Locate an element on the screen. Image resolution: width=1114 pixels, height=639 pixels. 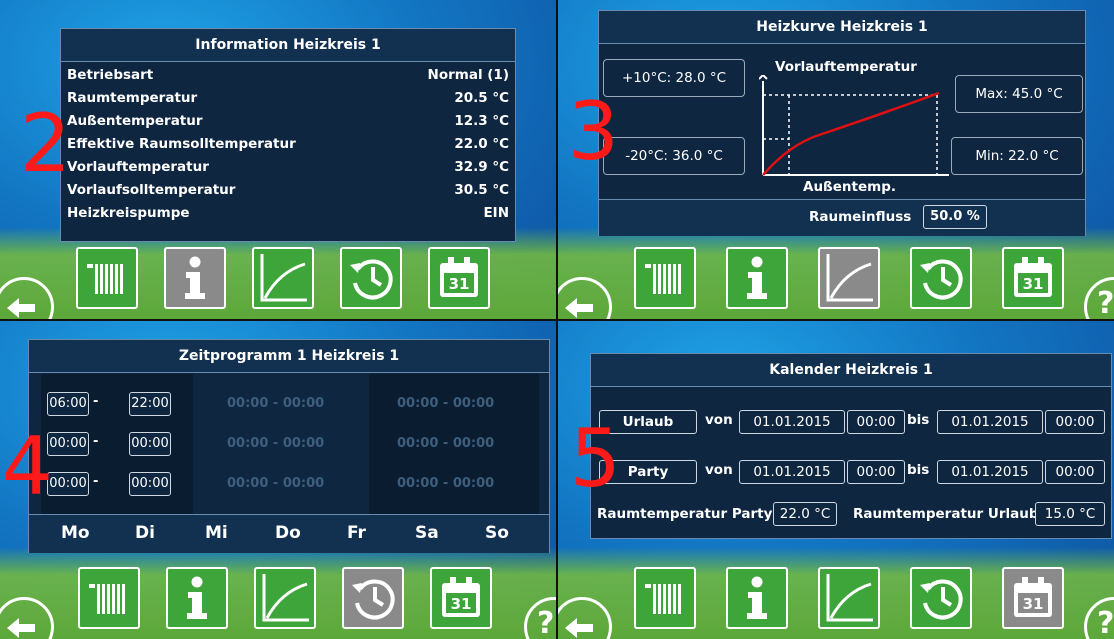
party-from-date: 01.01.2015 is located at coordinates (792, 472).